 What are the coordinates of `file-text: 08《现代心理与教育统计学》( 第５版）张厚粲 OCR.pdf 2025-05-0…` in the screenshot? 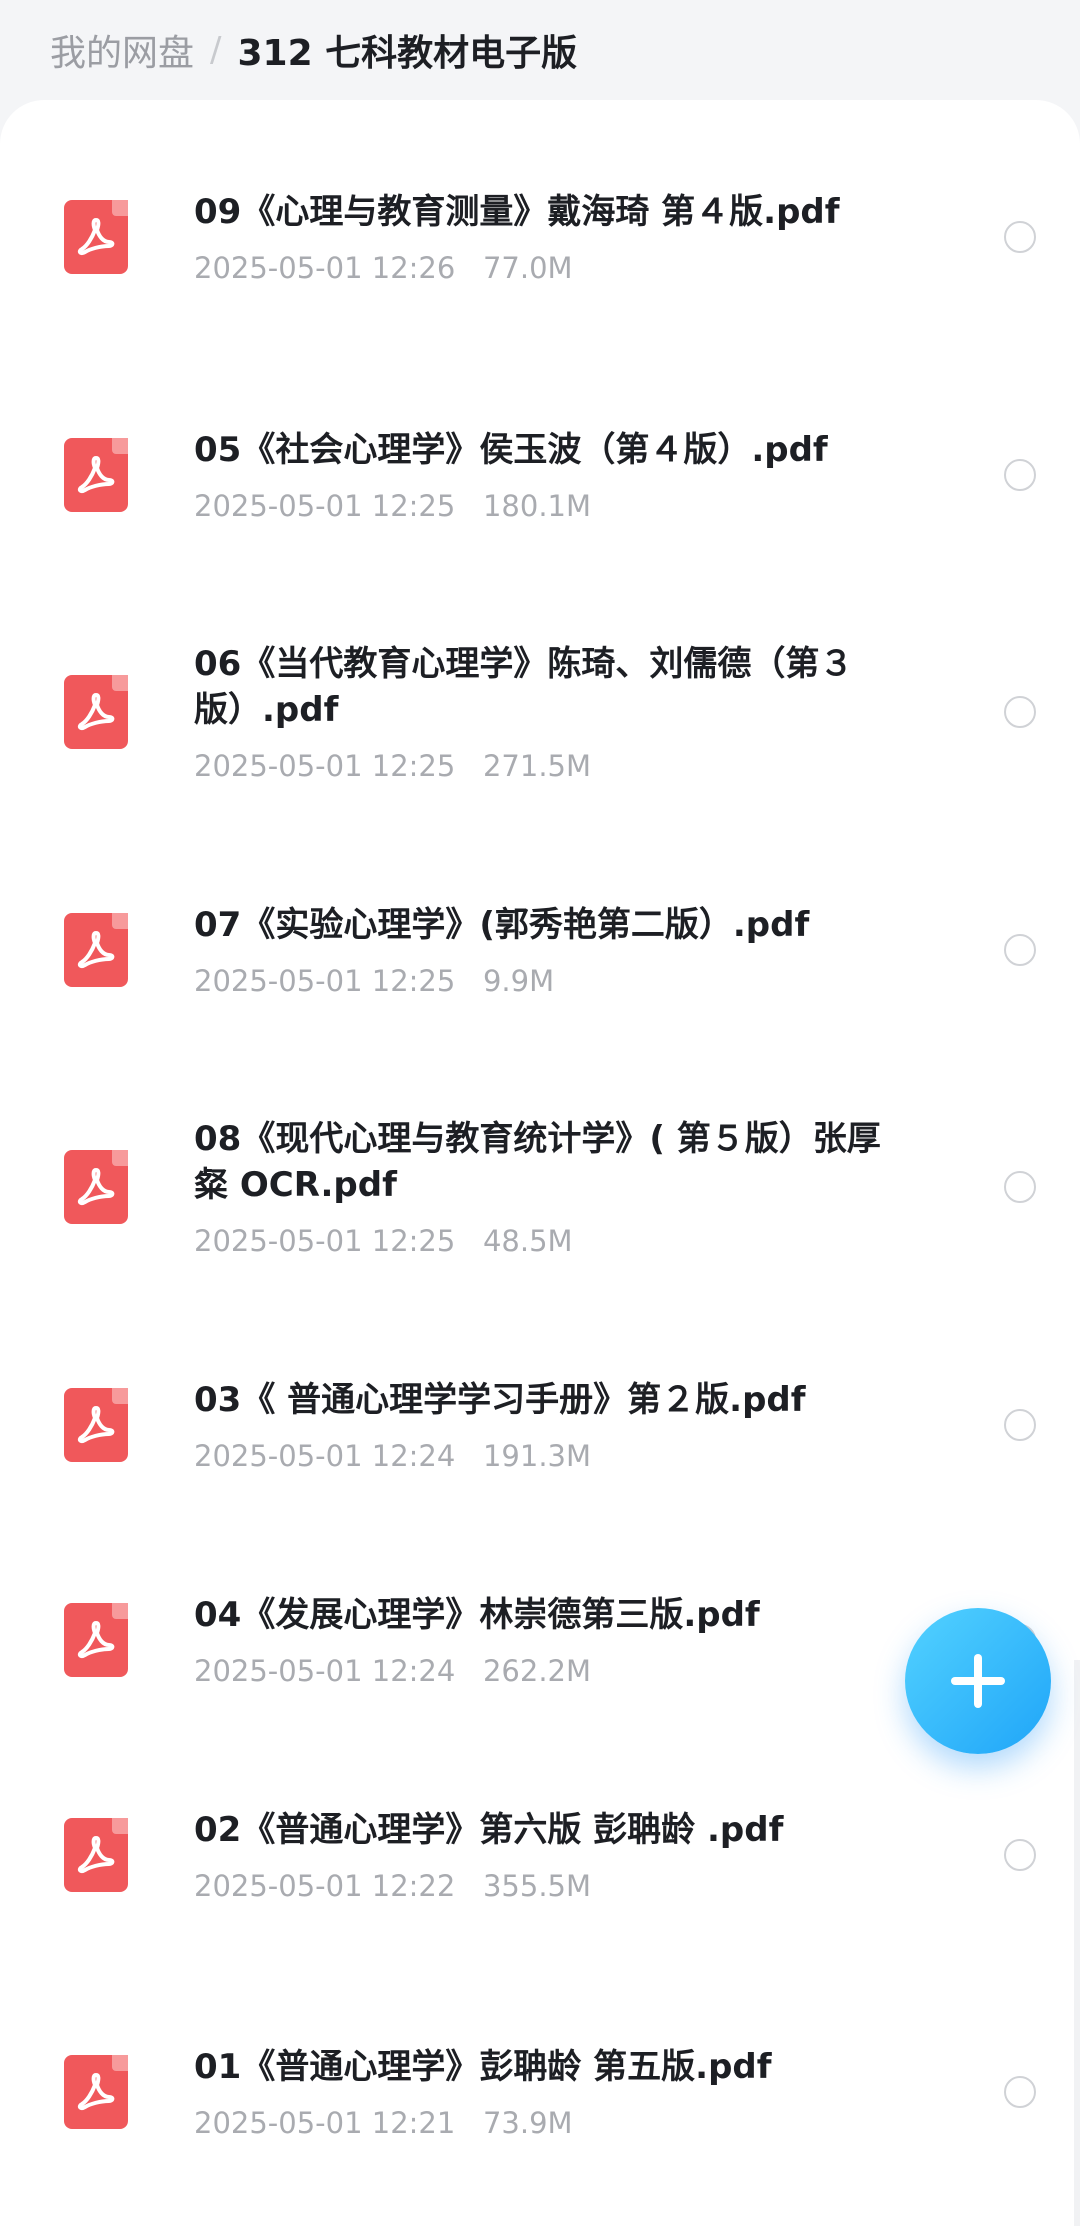 It's located at (544, 1187).